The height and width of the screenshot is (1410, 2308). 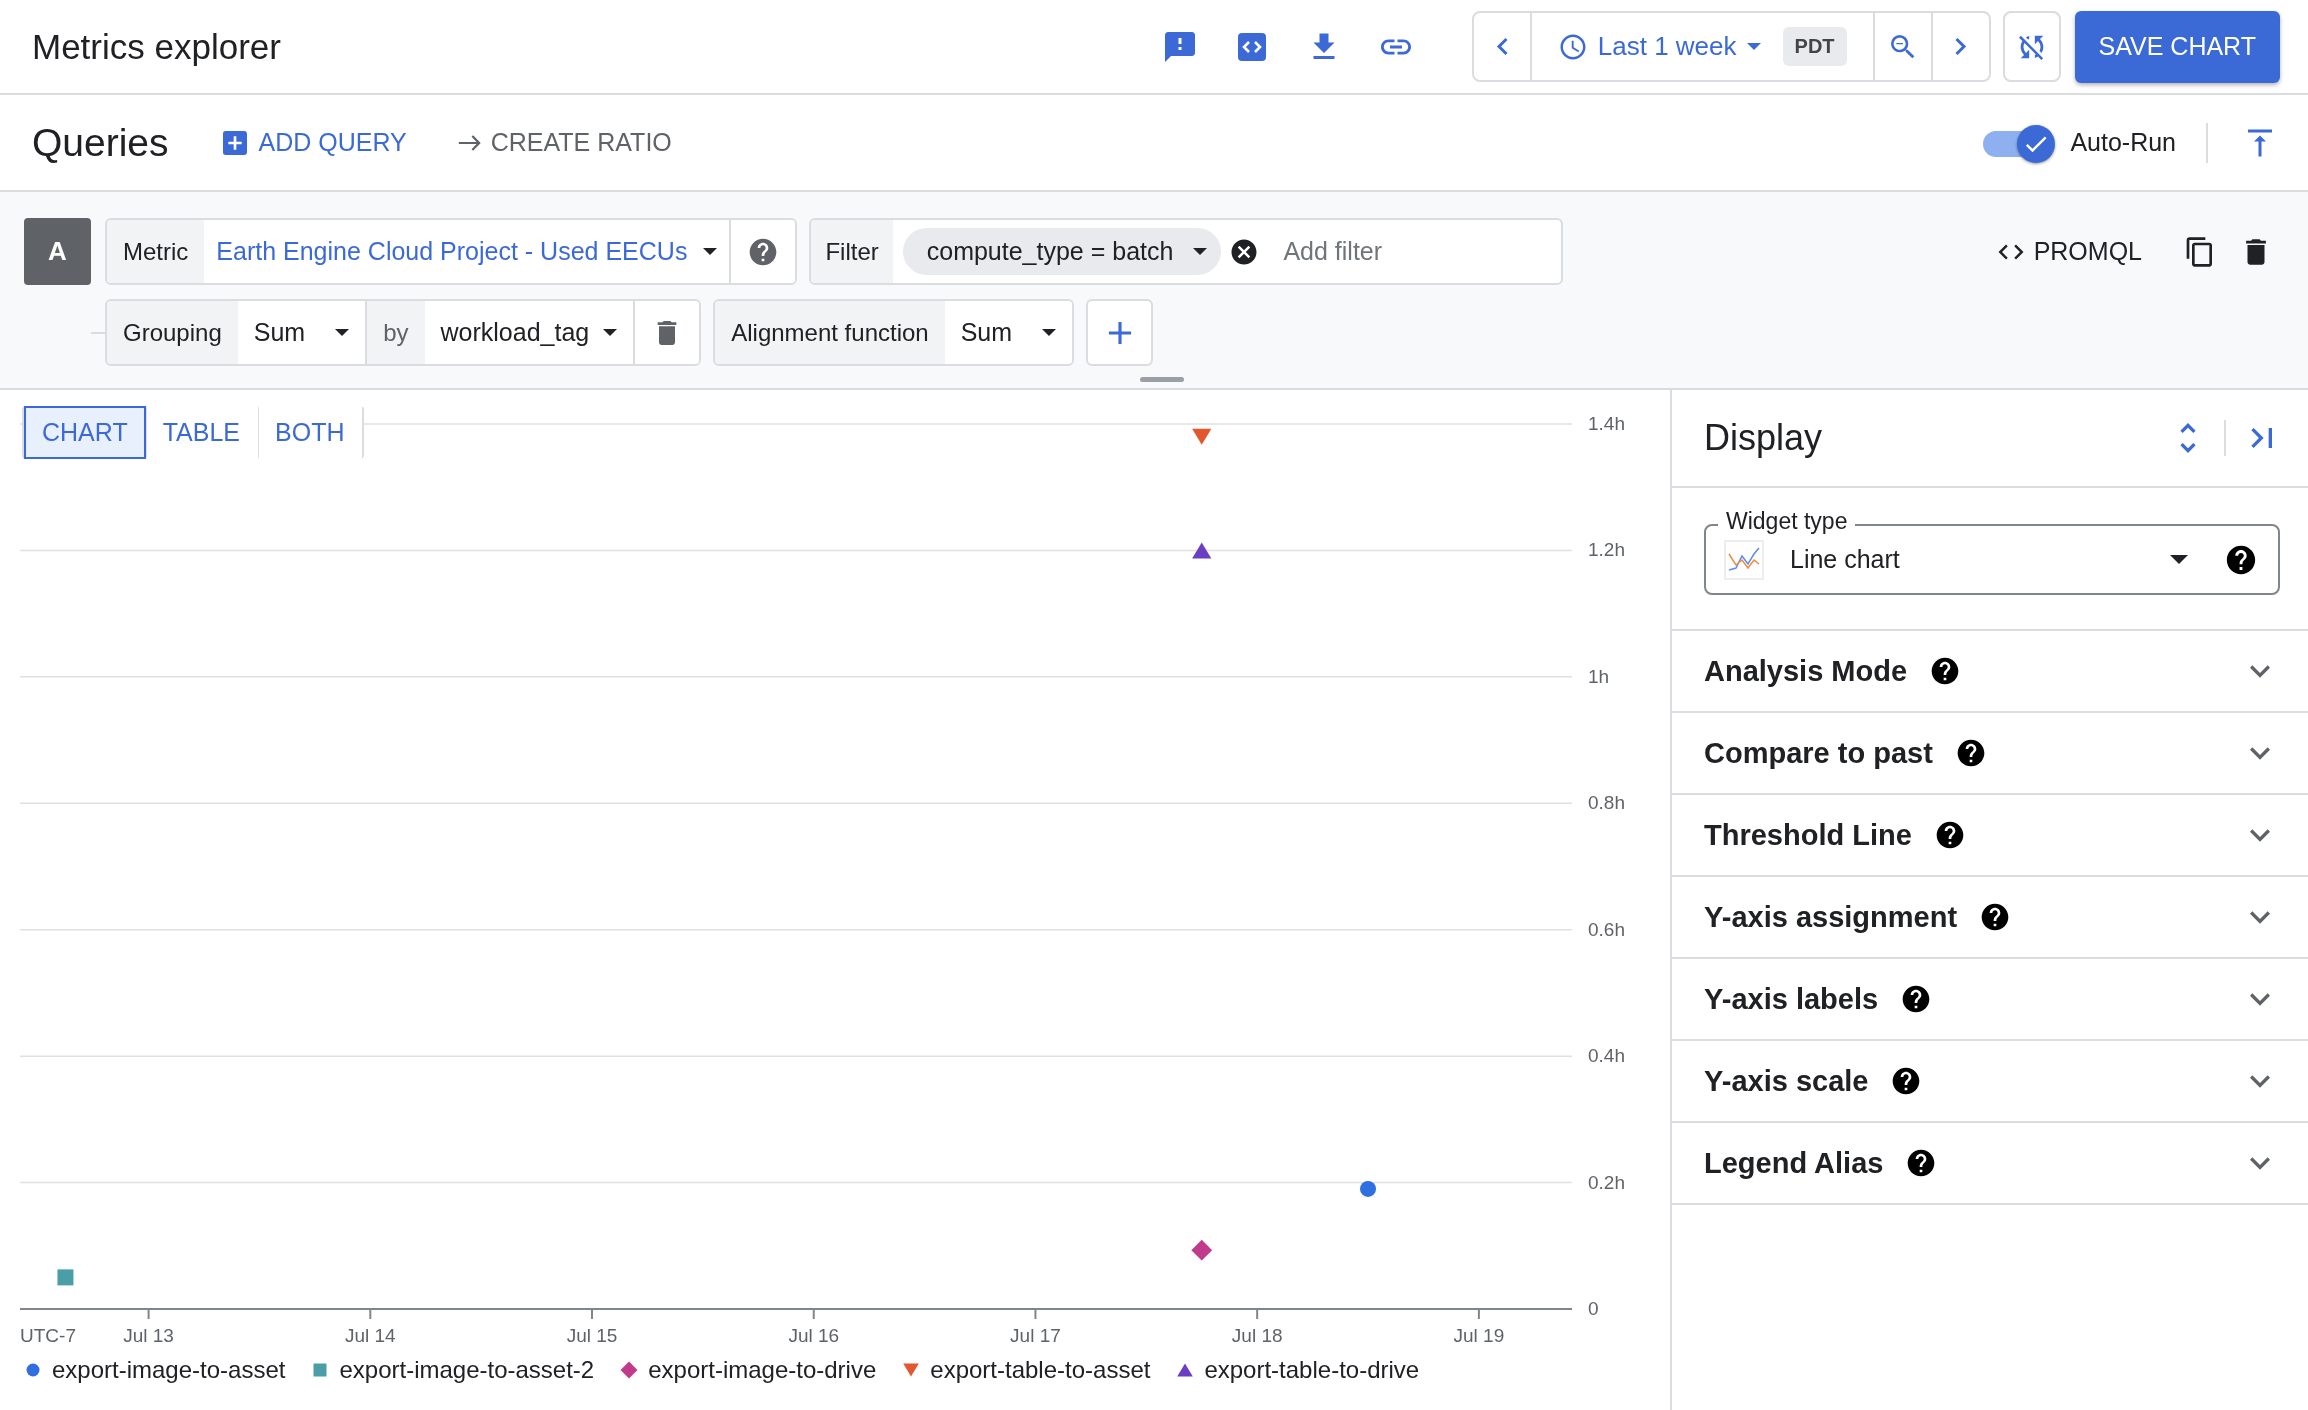 What do you see at coordinates (2177, 46) in the screenshot?
I see `save-chart-button: SAVE CHART` at bounding box center [2177, 46].